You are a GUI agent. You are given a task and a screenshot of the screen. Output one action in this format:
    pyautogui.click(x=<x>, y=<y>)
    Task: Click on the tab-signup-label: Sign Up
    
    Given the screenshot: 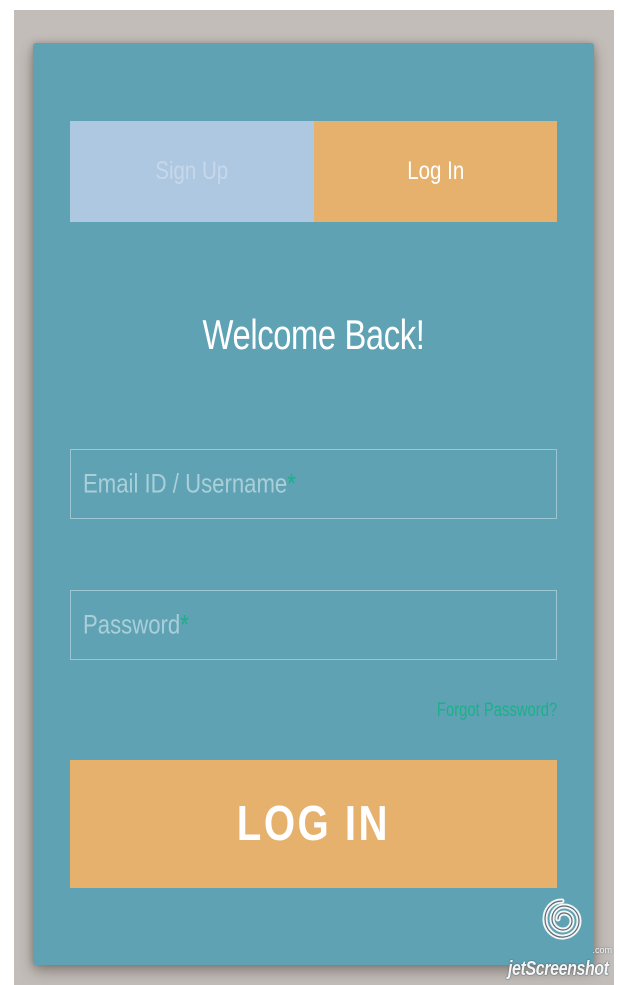 What is the action you would take?
    pyautogui.click(x=192, y=171)
    